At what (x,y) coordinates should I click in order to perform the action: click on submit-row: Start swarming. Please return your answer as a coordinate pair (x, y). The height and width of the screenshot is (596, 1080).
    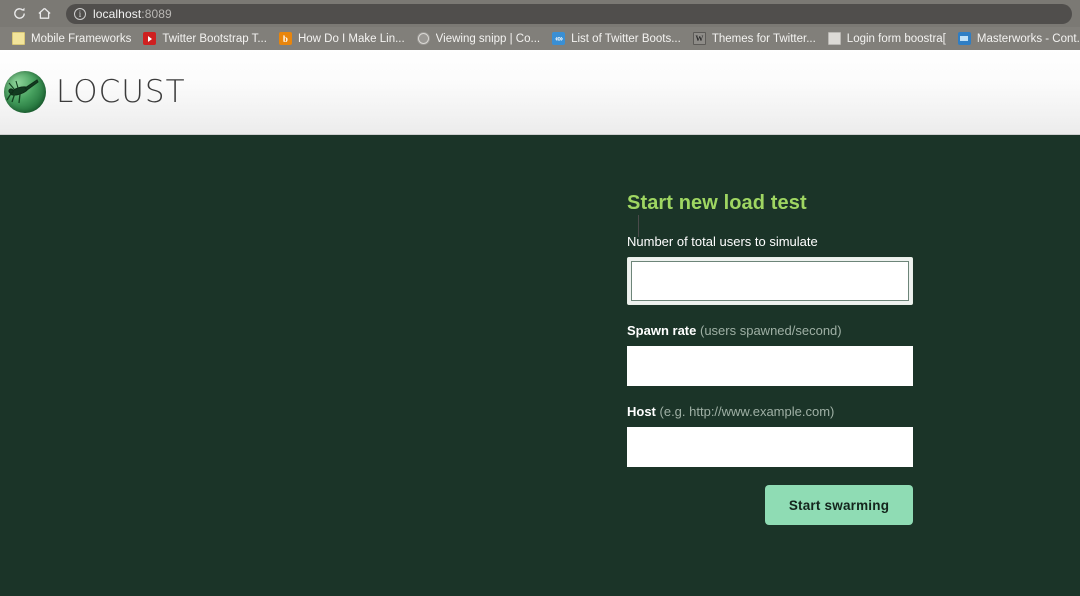
    Looking at the image, I should click on (770, 505).